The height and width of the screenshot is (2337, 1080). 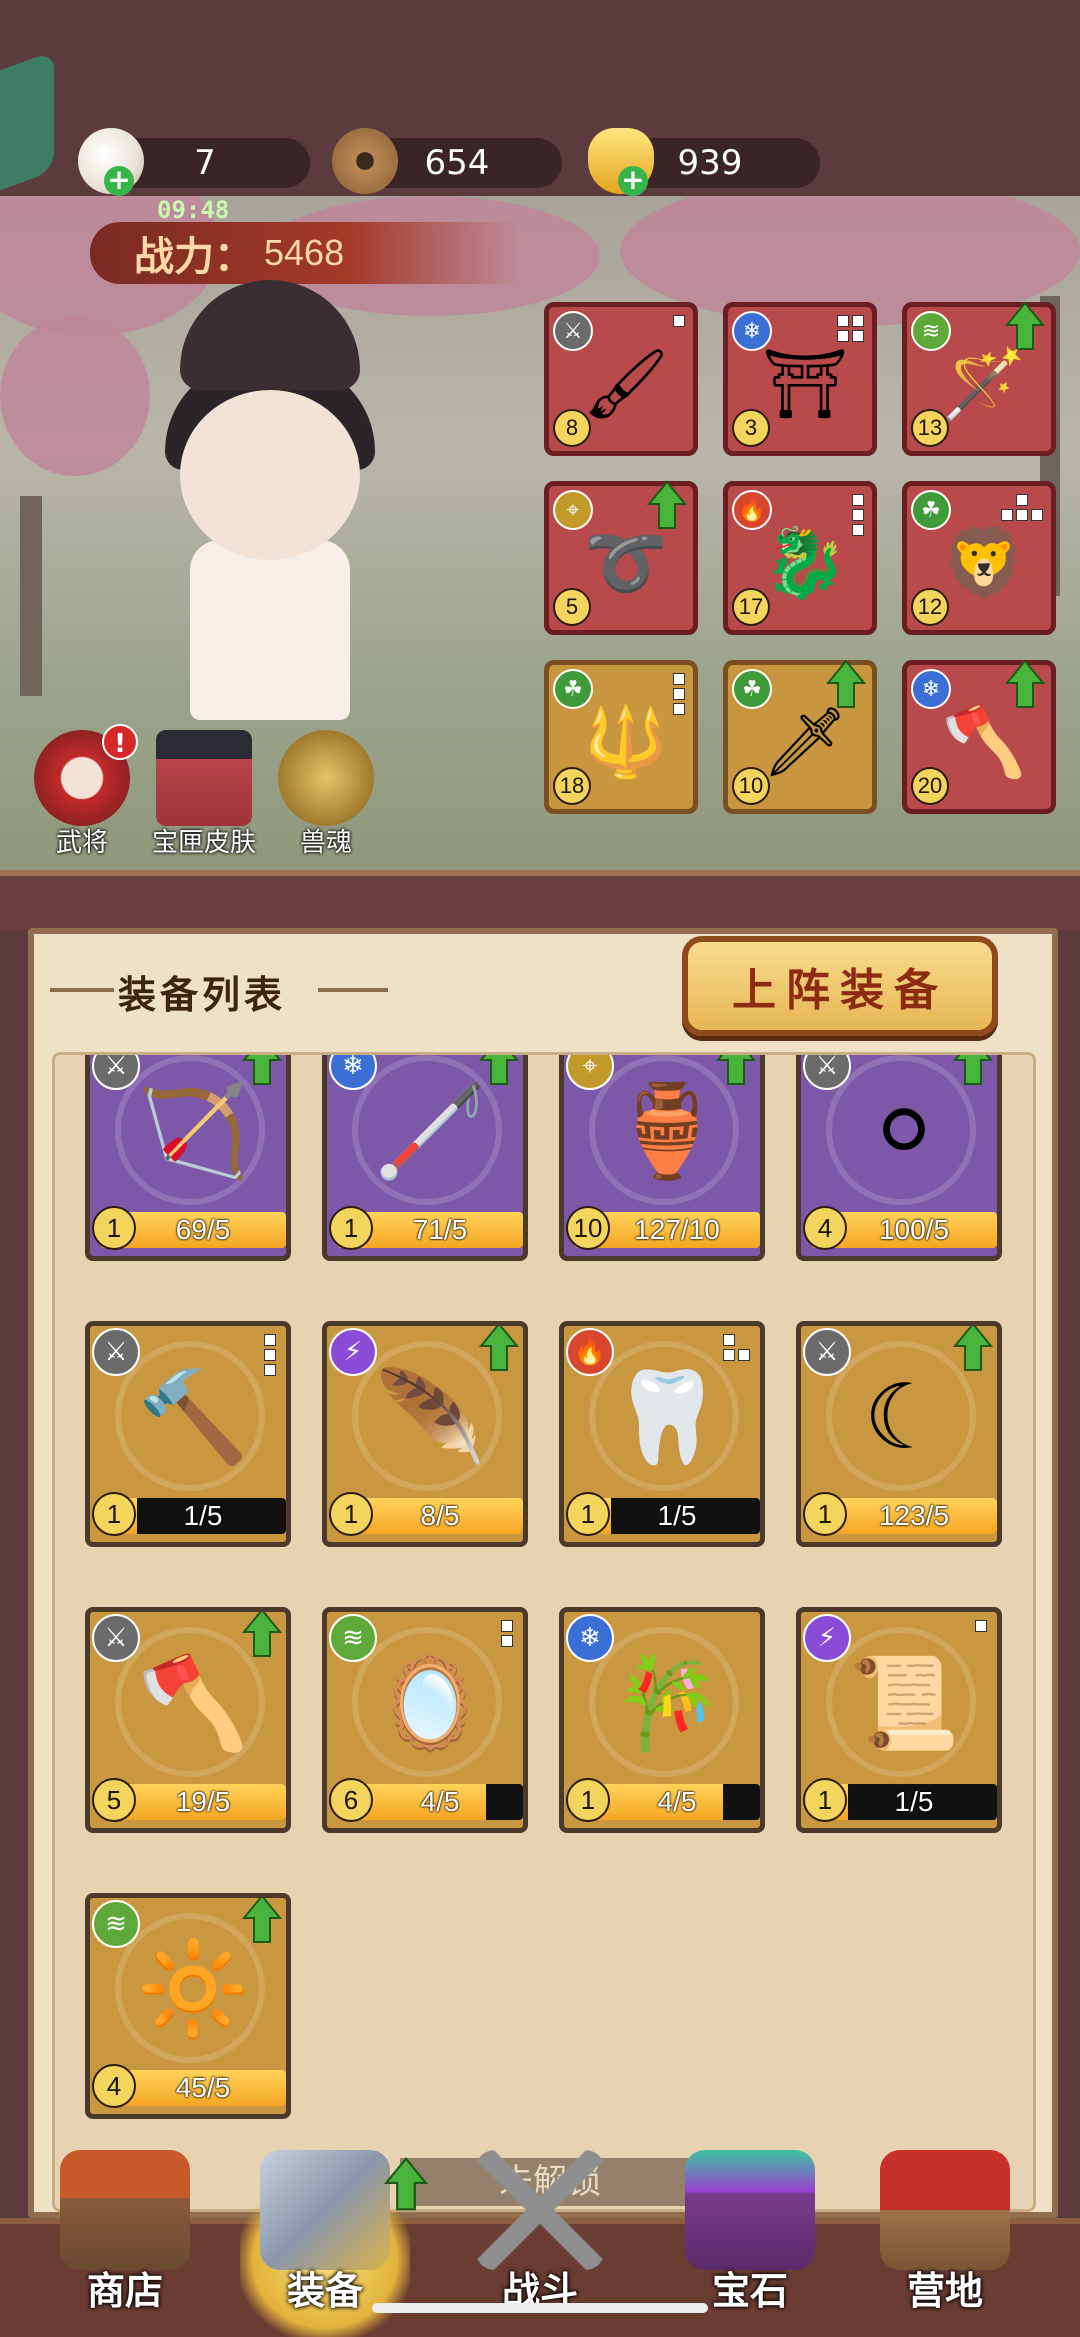 What do you see at coordinates (430, 1417) in the screenshot?
I see `feather-brush-icon: 🪶` at bounding box center [430, 1417].